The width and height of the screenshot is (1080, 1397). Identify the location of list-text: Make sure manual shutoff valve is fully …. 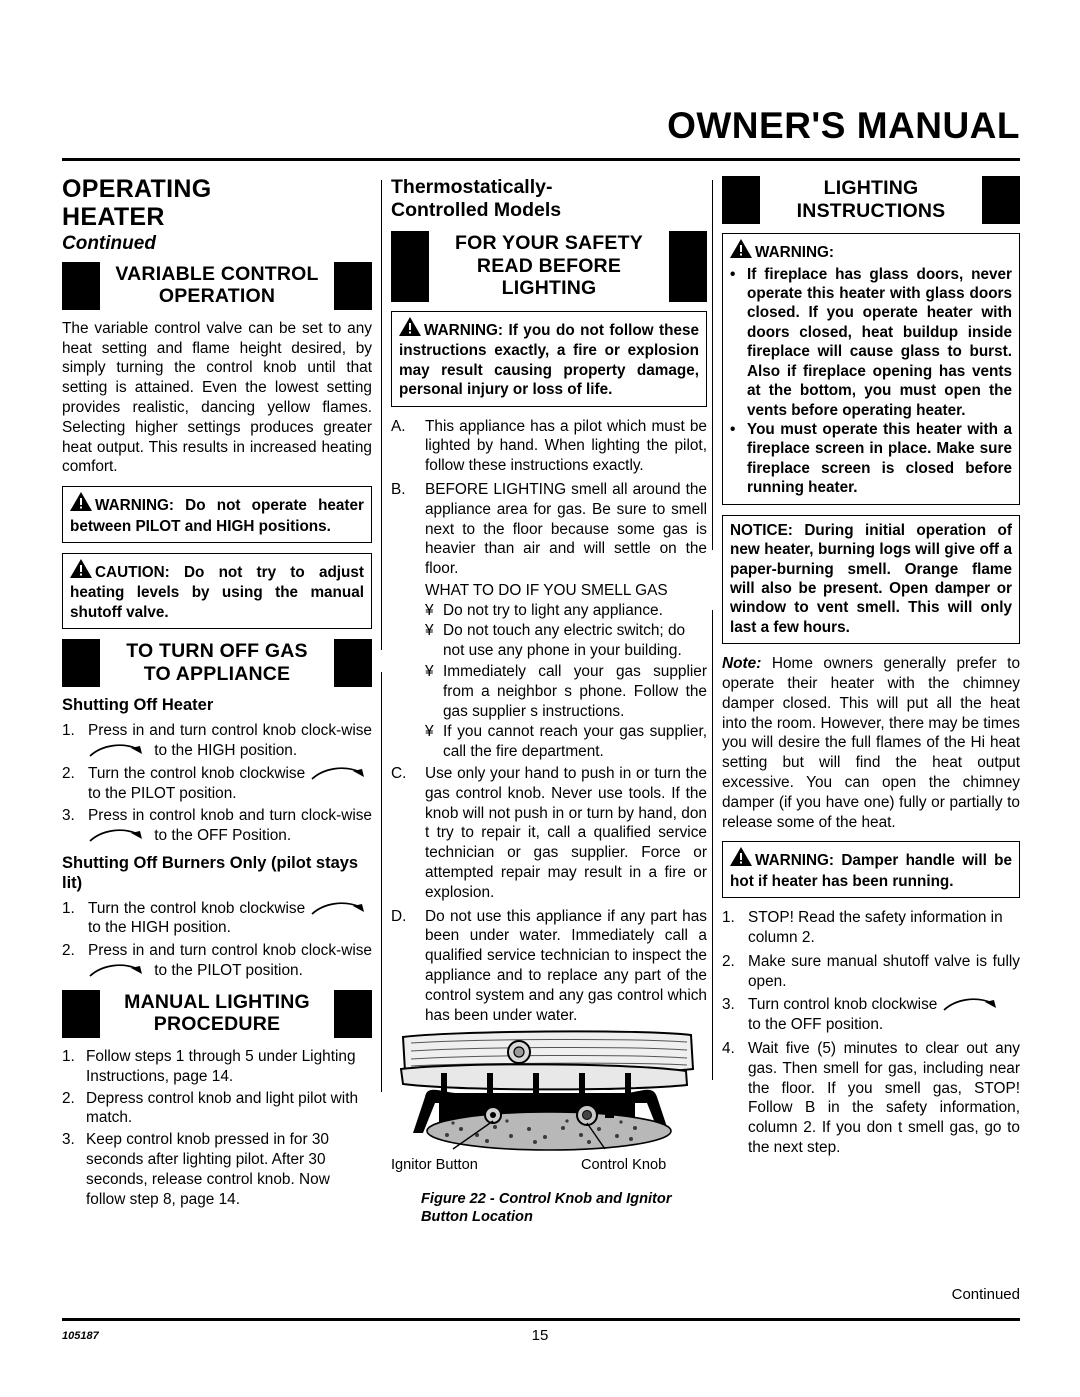
(884, 971).